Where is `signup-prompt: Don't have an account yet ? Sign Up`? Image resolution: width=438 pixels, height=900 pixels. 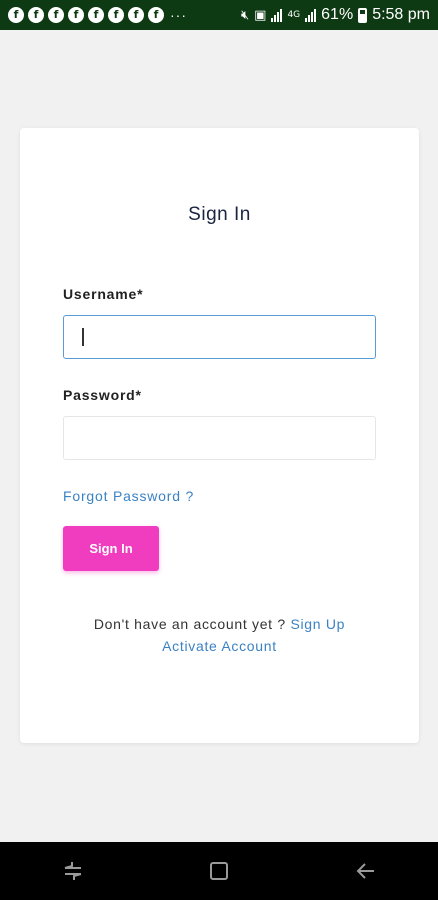
signup-prompt: Don't have an account yet ? Sign Up is located at coordinates (219, 624).